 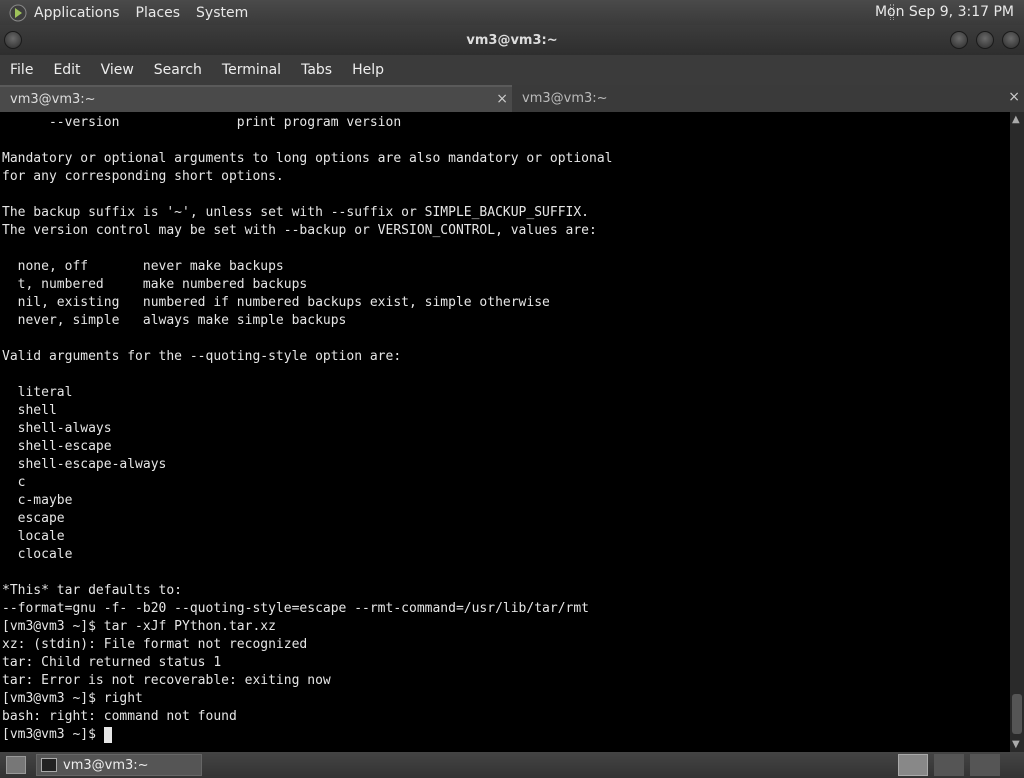 What do you see at coordinates (13, 40) in the screenshot?
I see `window-menu-button` at bounding box center [13, 40].